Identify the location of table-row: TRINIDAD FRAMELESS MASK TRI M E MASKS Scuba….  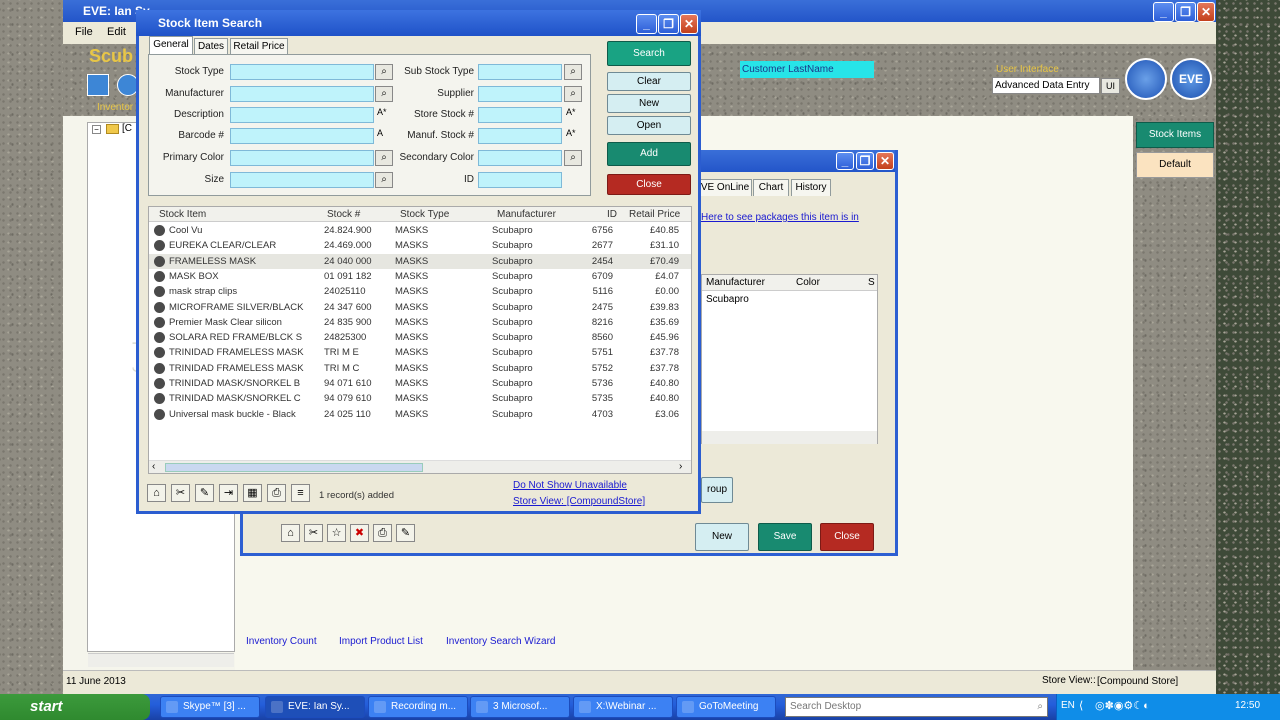
(420, 352).